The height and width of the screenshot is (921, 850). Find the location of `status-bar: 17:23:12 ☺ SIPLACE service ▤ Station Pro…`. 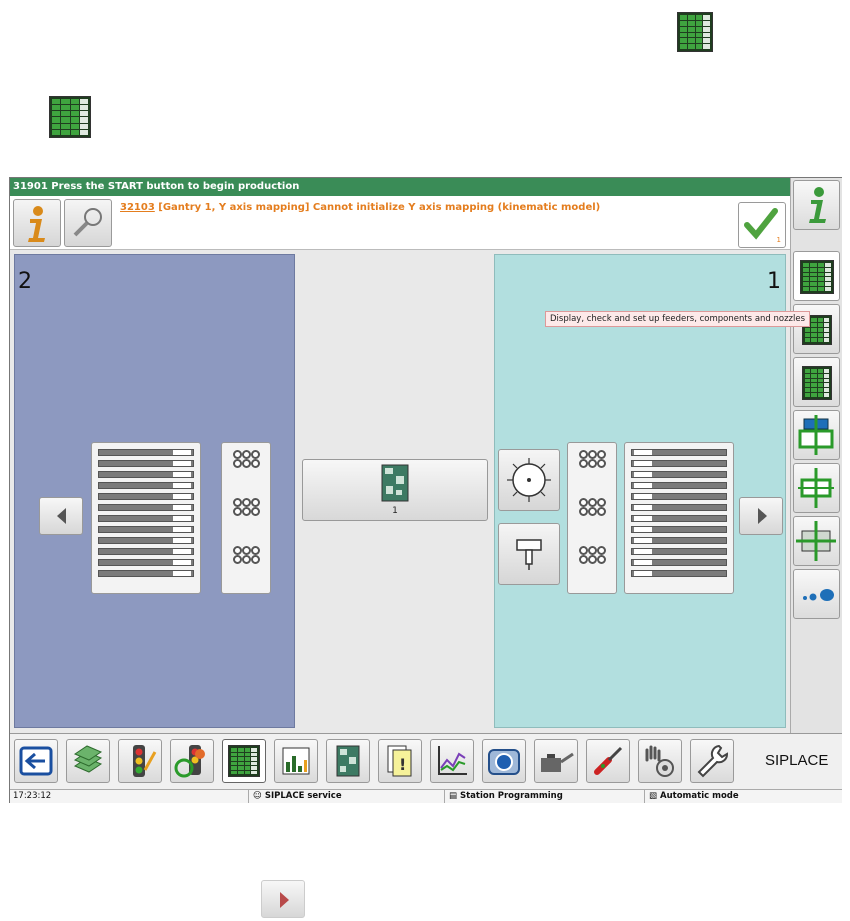

status-bar: 17:23:12 ☺ SIPLACE service ▤ Station Pro… is located at coordinates (426, 796).